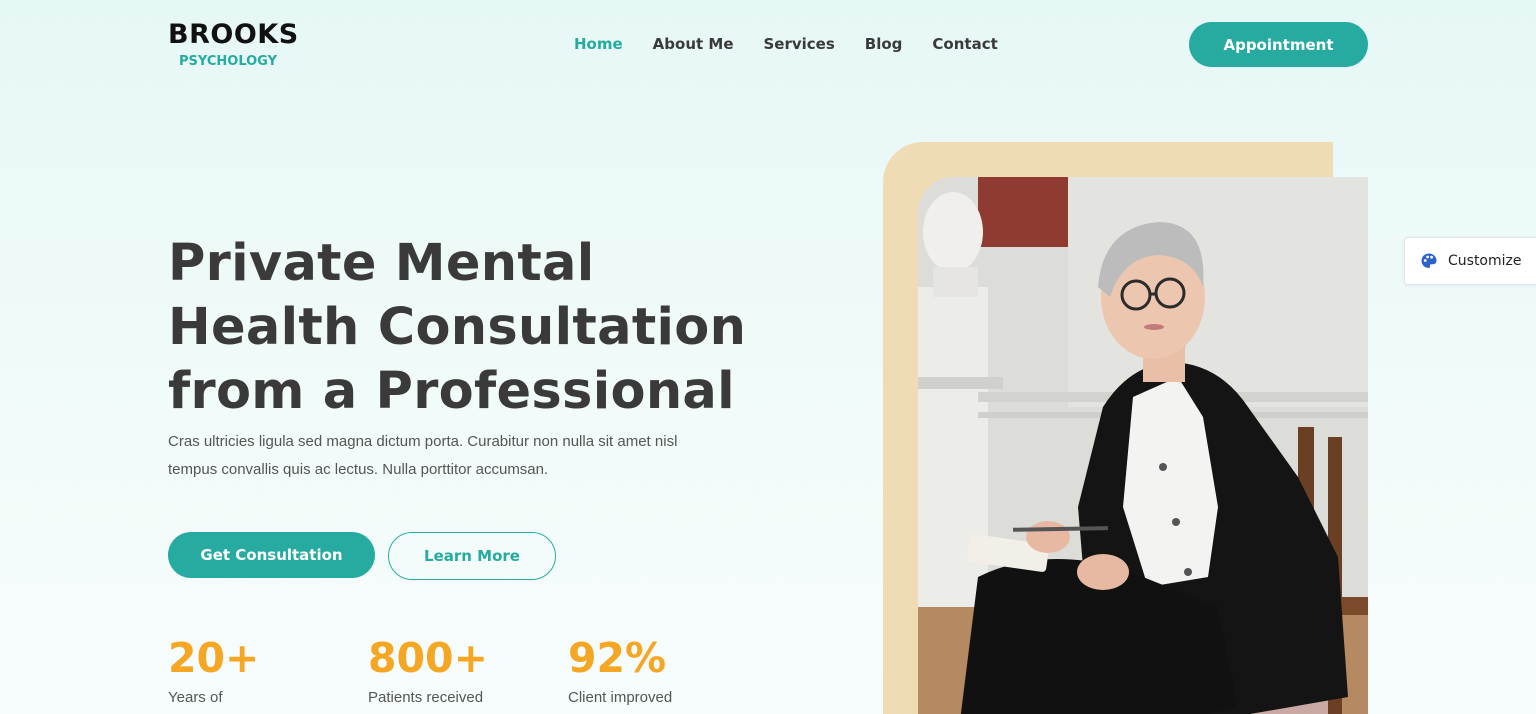 The width and height of the screenshot is (1536, 714). Describe the element at coordinates (457, 327) in the screenshot. I see `hero-title-line: Health Consultation` at that location.